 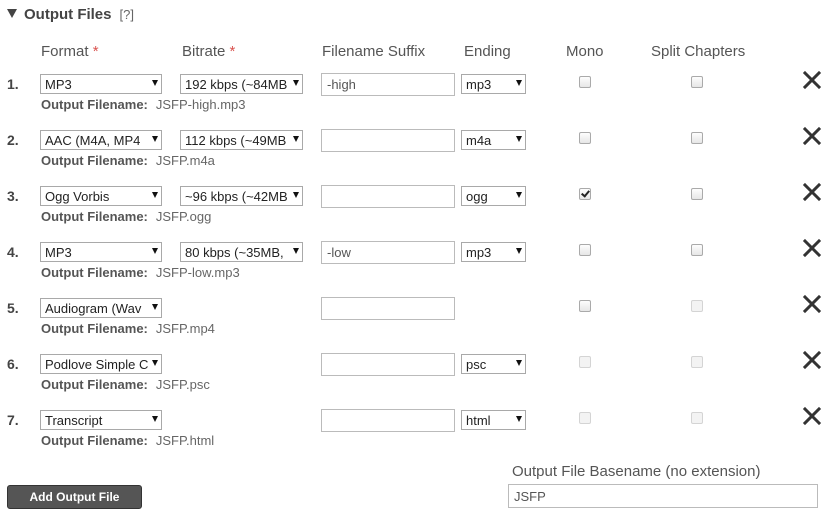 What do you see at coordinates (70, 51) in the screenshot?
I see `header-format: Format *` at bounding box center [70, 51].